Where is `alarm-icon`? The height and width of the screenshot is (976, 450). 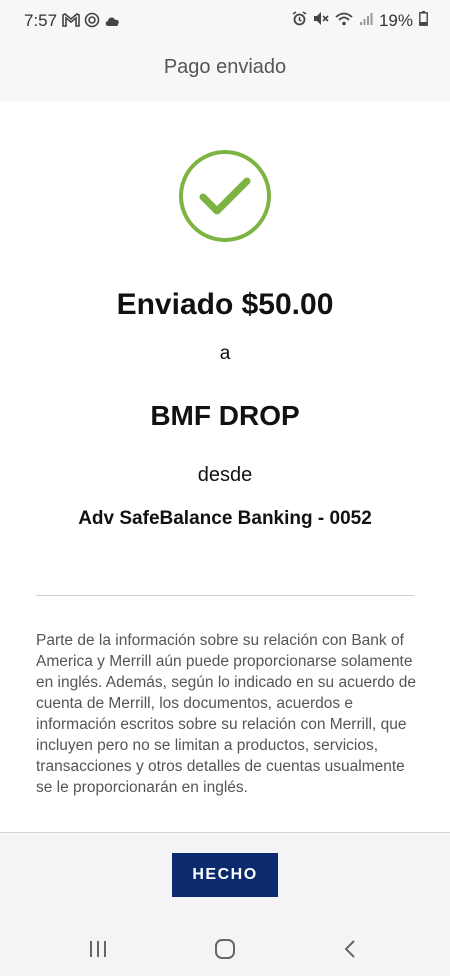
alarm-icon is located at coordinates (299, 21).